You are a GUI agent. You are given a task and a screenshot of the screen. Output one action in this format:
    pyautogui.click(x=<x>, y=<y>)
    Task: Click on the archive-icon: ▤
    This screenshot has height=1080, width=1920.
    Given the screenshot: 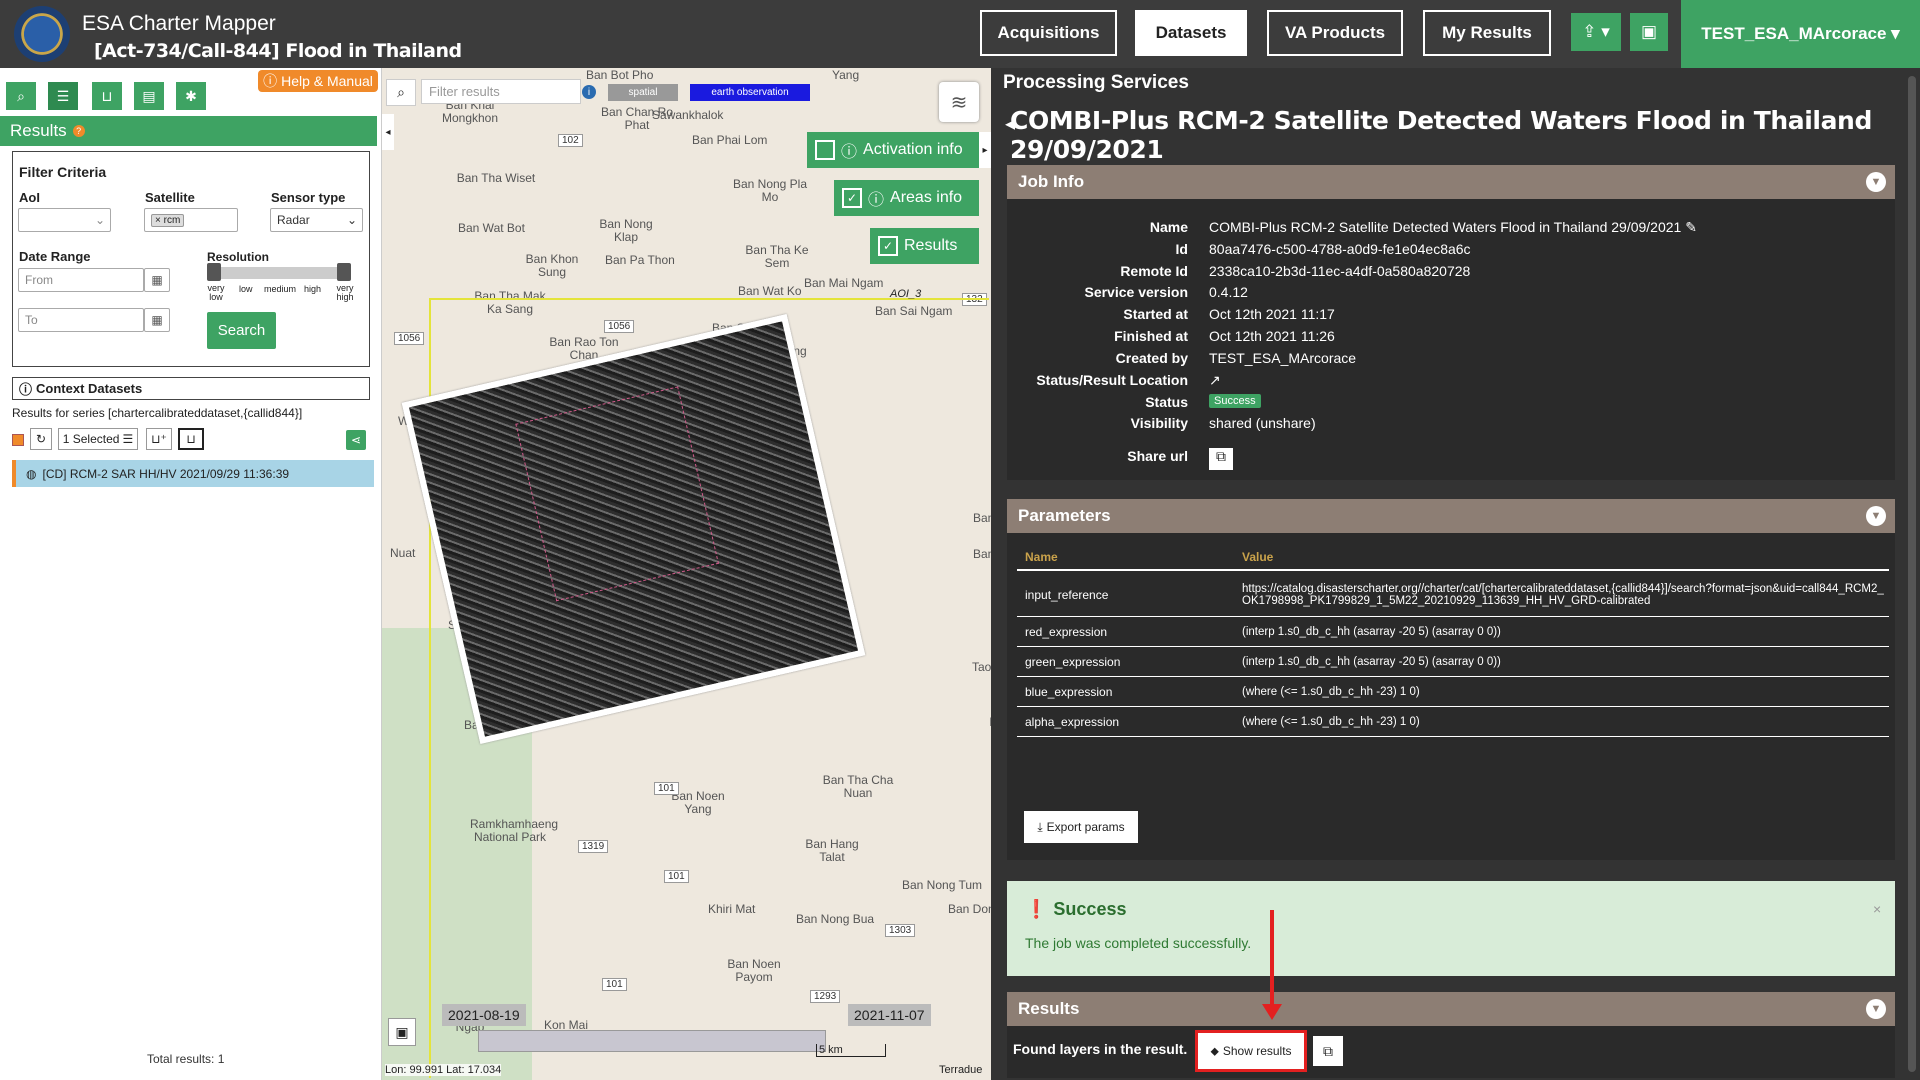 What is the action you would take?
    pyautogui.click(x=149, y=96)
    